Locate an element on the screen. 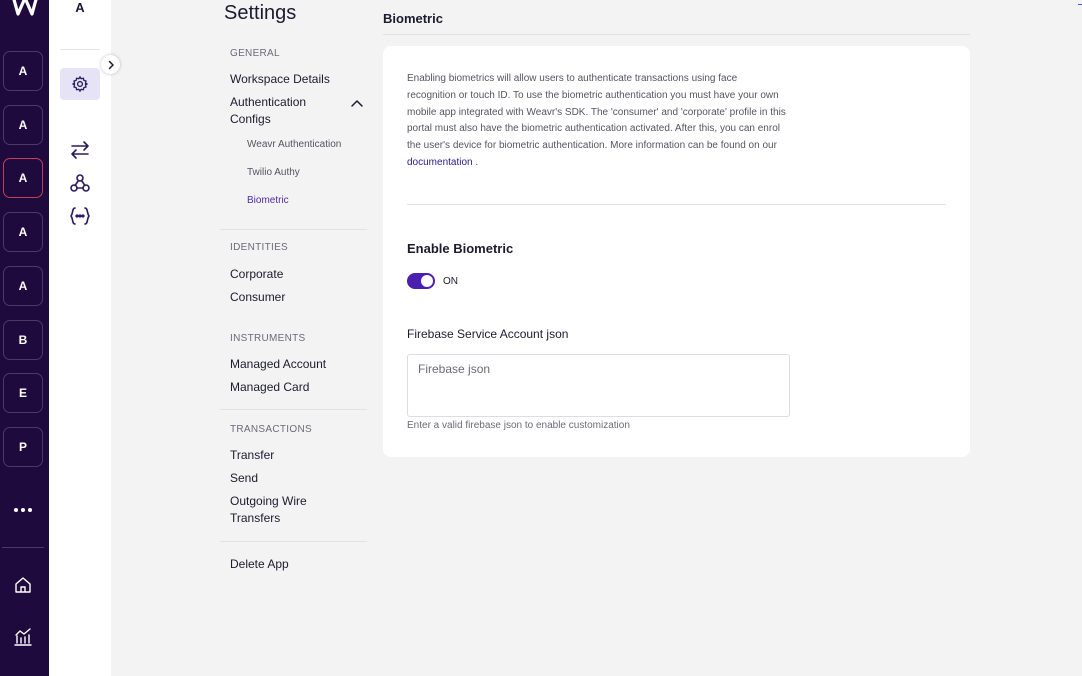  app-switch-button-4: A is located at coordinates (23, 232).